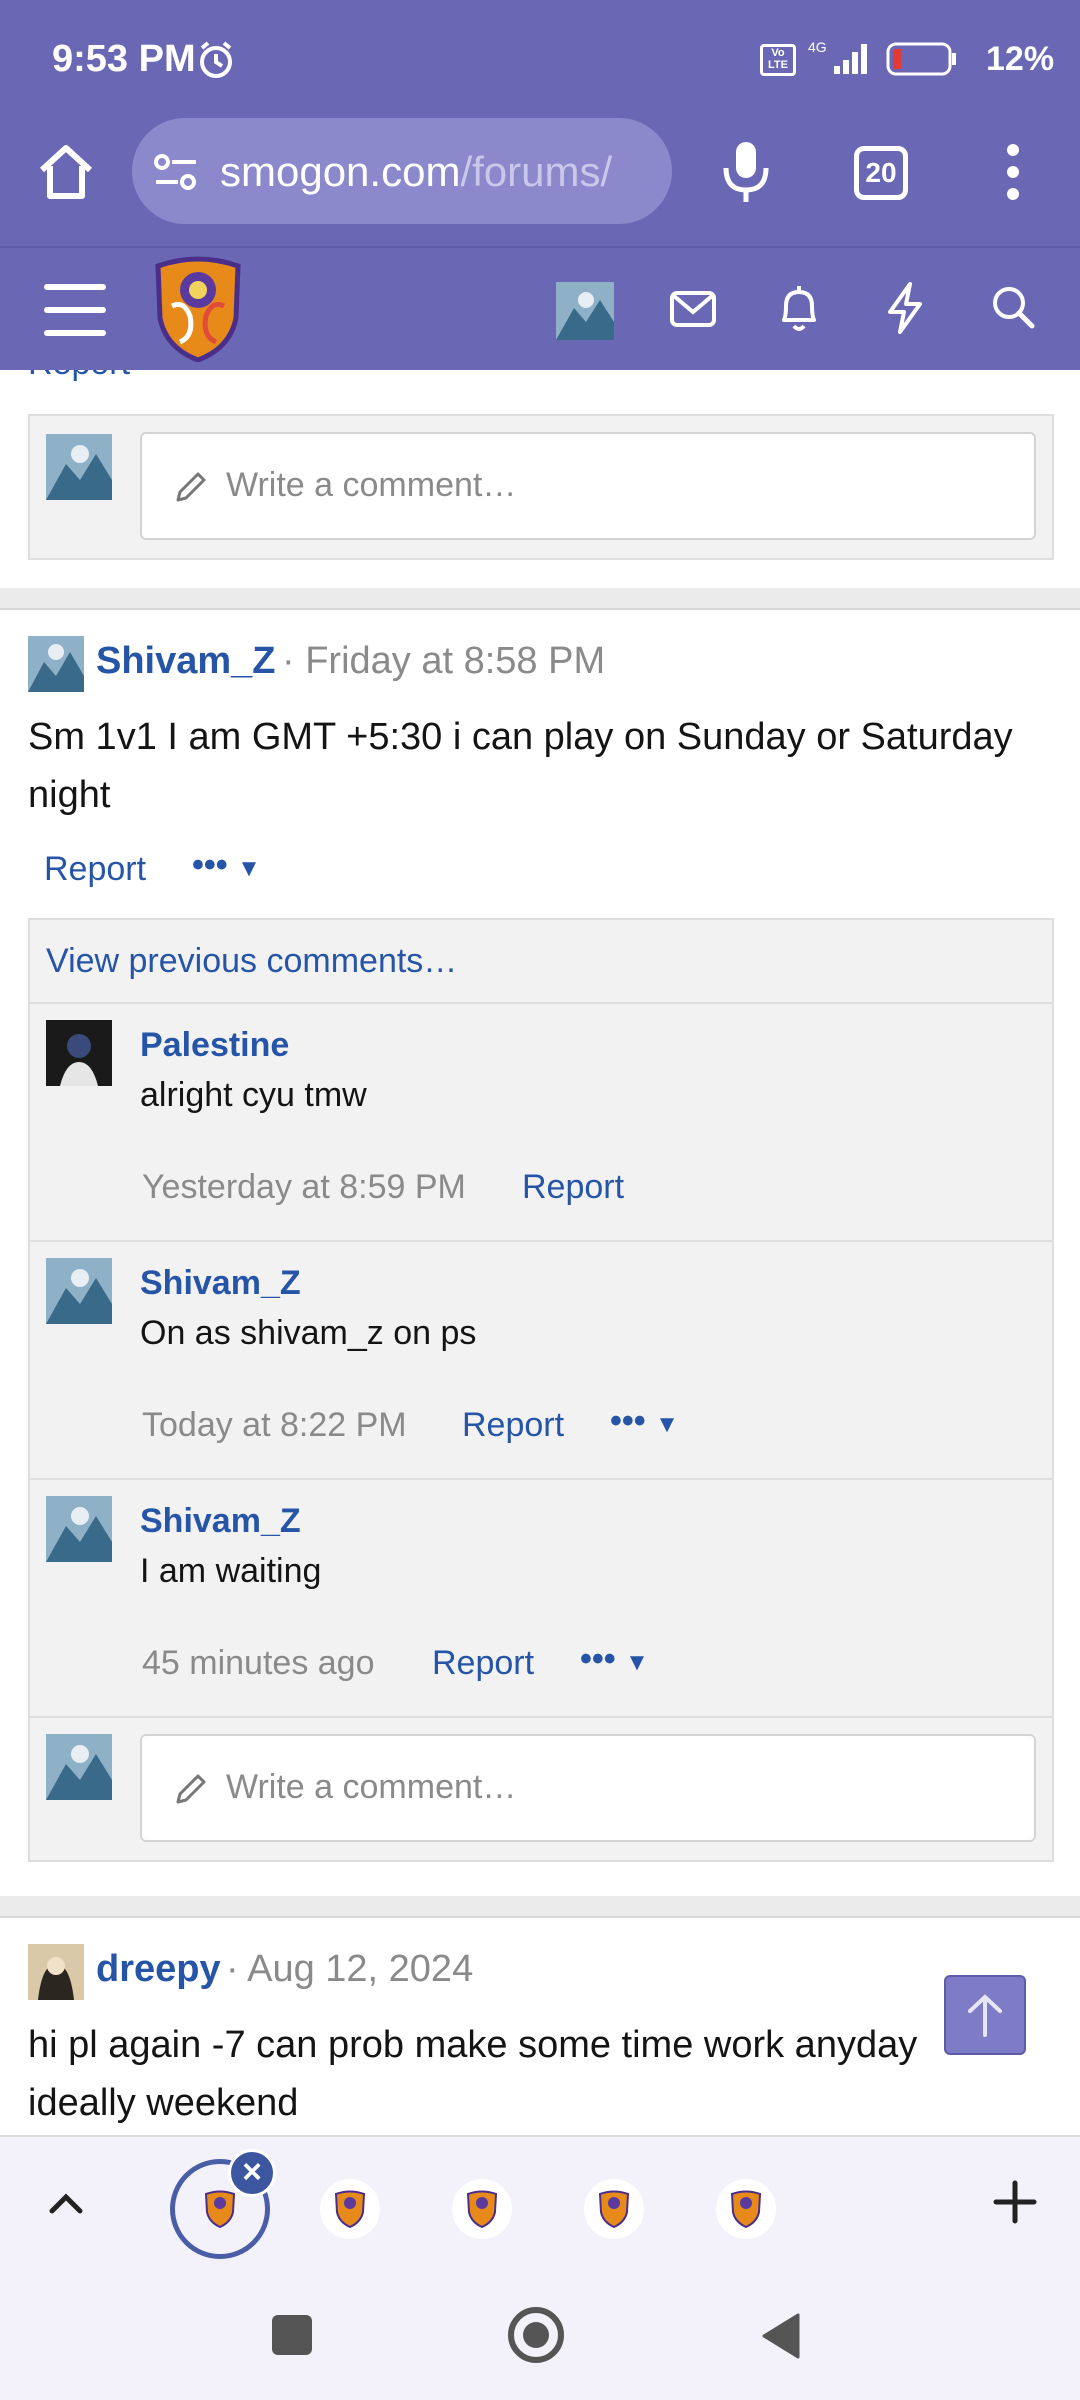  Describe the element at coordinates (231, 1571) in the screenshot. I see `comment-text: I am waiting` at that location.